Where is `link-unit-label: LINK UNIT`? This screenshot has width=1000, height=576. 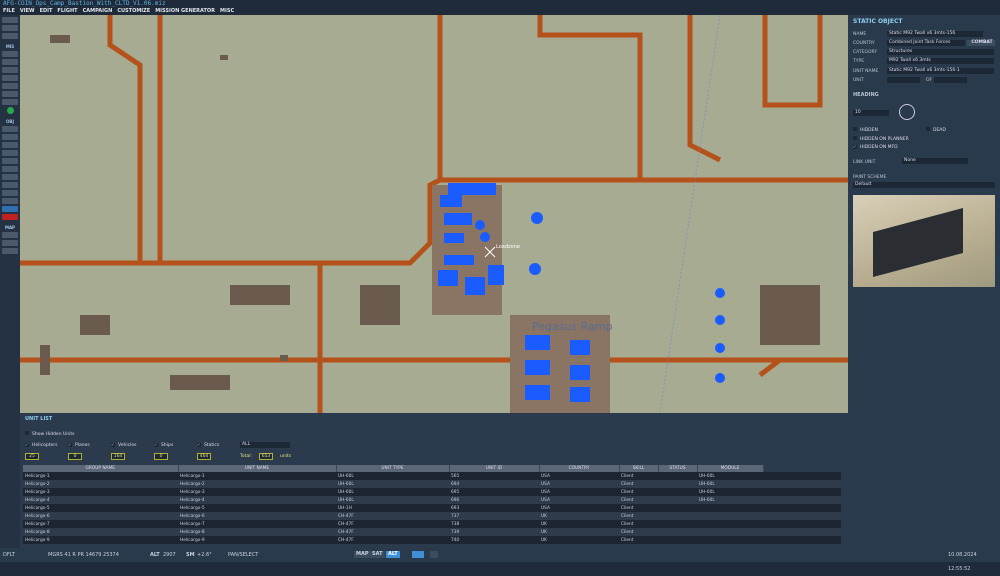 link-unit-label: LINK UNIT is located at coordinates (864, 162).